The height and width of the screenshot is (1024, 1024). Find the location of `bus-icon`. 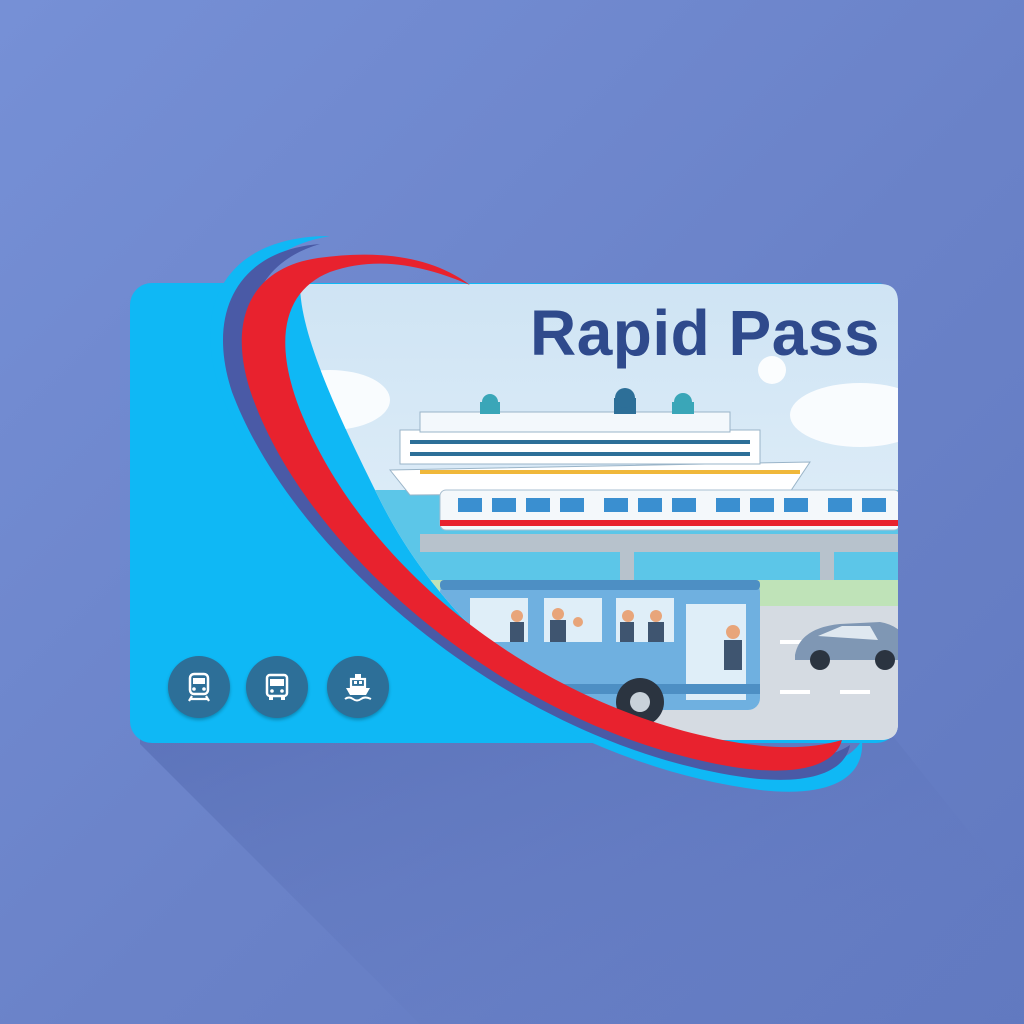

bus-icon is located at coordinates (277, 686).